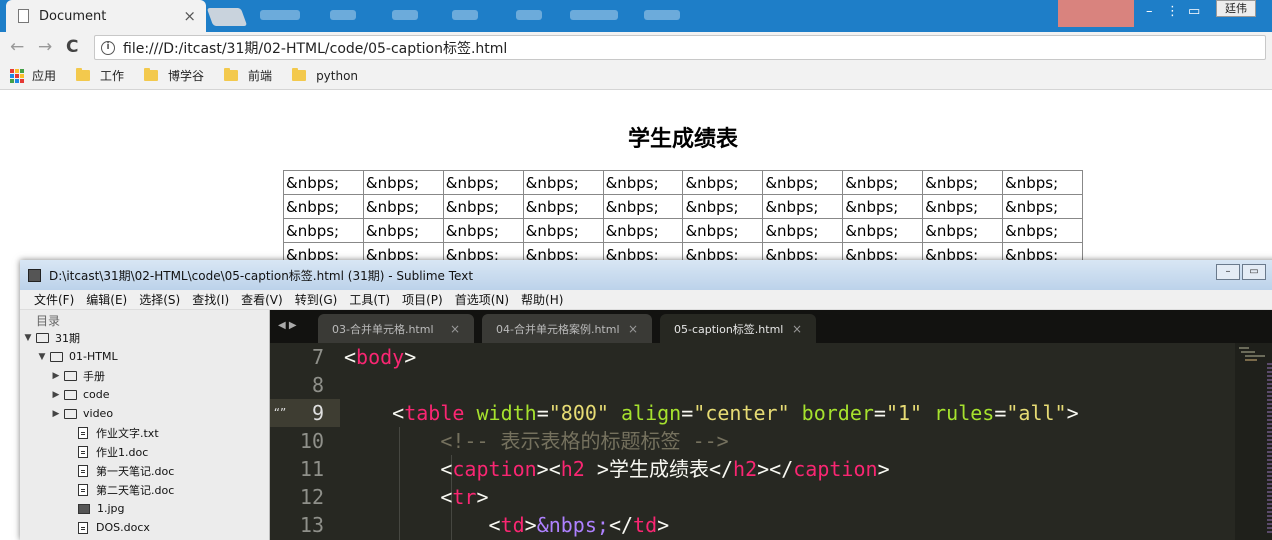  Describe the element at coordinates (159, 299) in the screenshot. I see `menu-item: 选择(S)` at that location.